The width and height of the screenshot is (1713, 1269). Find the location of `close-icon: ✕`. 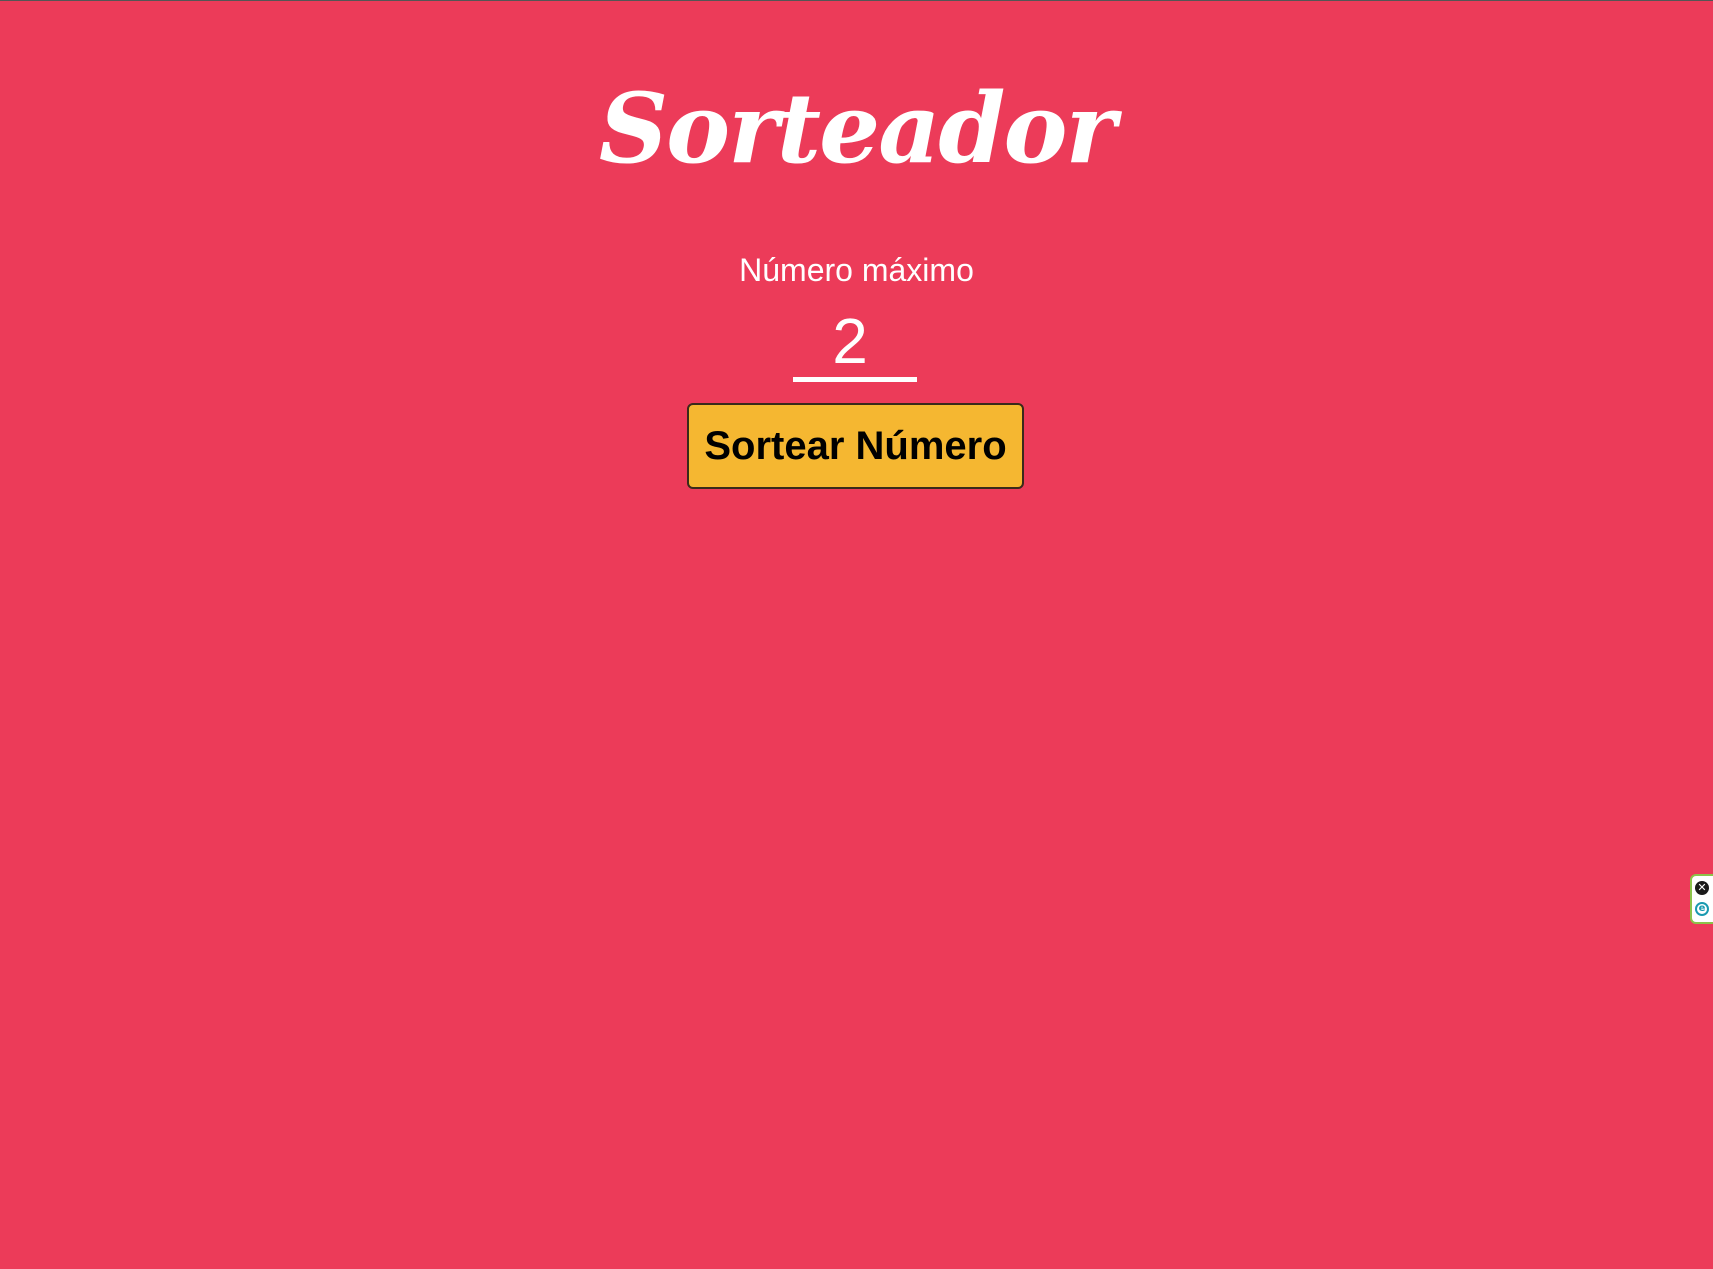

close-icon: ✕ is located at coordinates (1702, 888).